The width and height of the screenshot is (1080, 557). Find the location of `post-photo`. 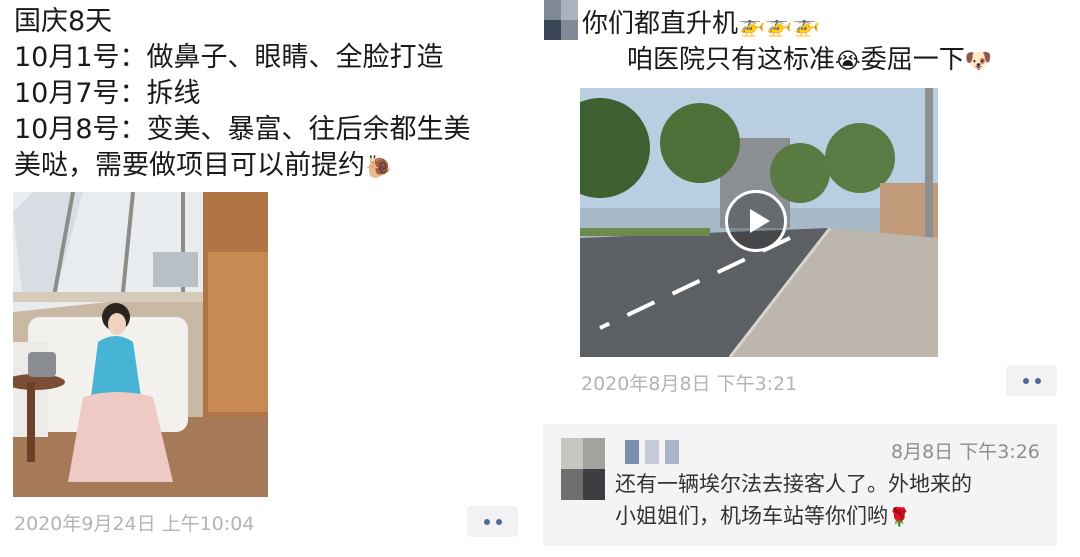

post-photo is located at coordinates (140, 344).